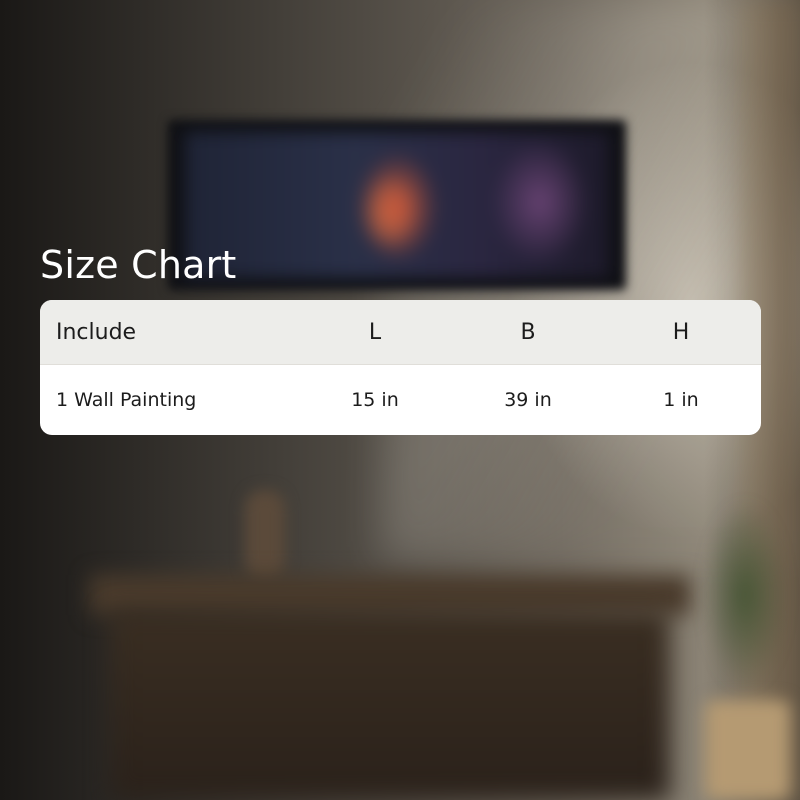  I want to click on console-table-top, so click(390, 595).